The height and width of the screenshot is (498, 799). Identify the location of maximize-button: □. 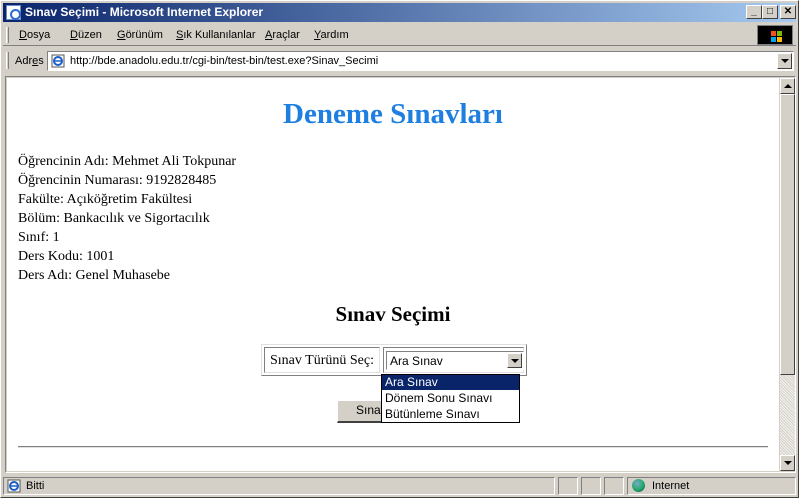
(770, 12).